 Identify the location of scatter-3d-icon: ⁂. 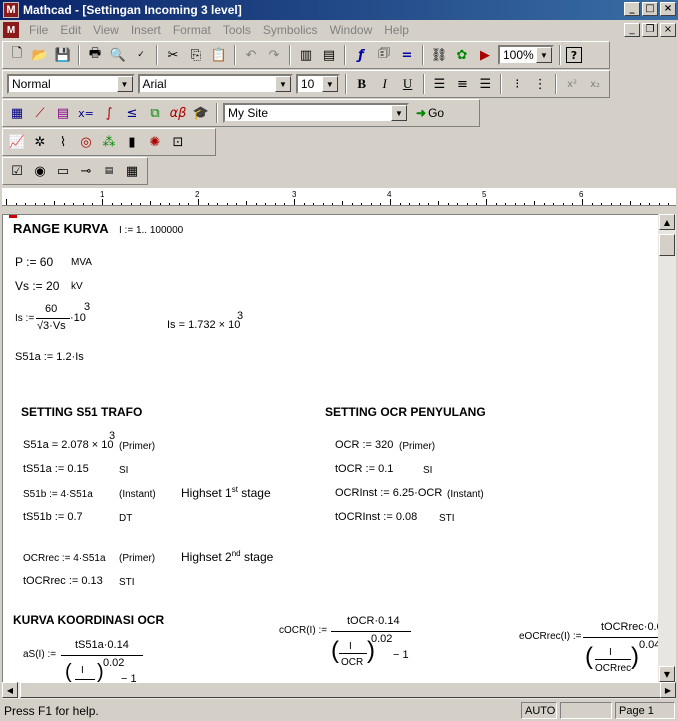
(109, 142).